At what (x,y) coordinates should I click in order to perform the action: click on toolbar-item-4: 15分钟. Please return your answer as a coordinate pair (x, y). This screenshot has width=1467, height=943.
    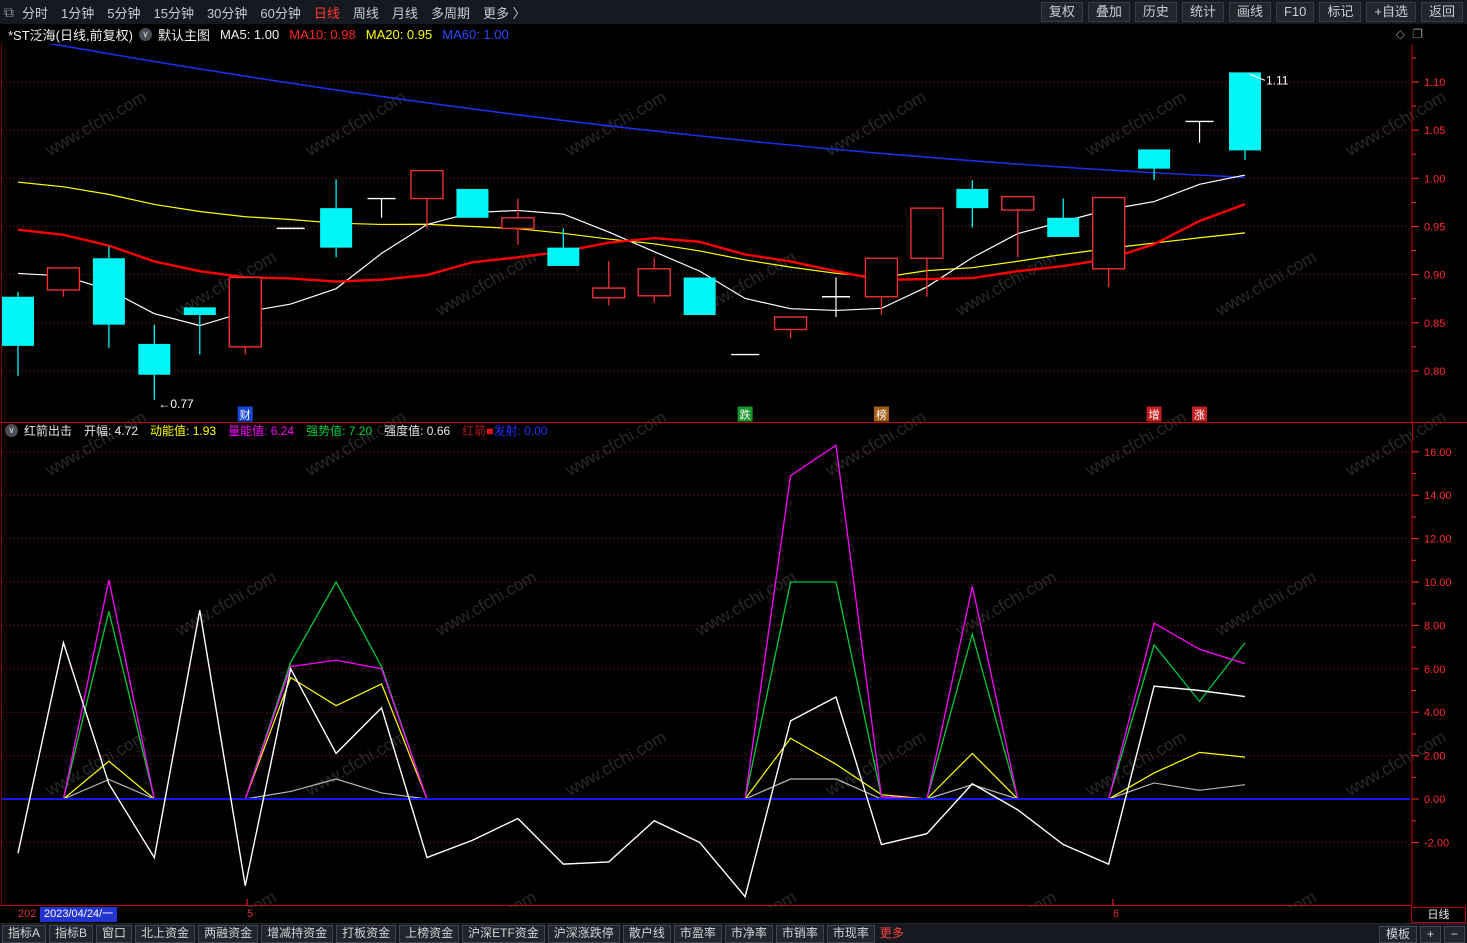
    Looking at the image, I should click on (173, 12).